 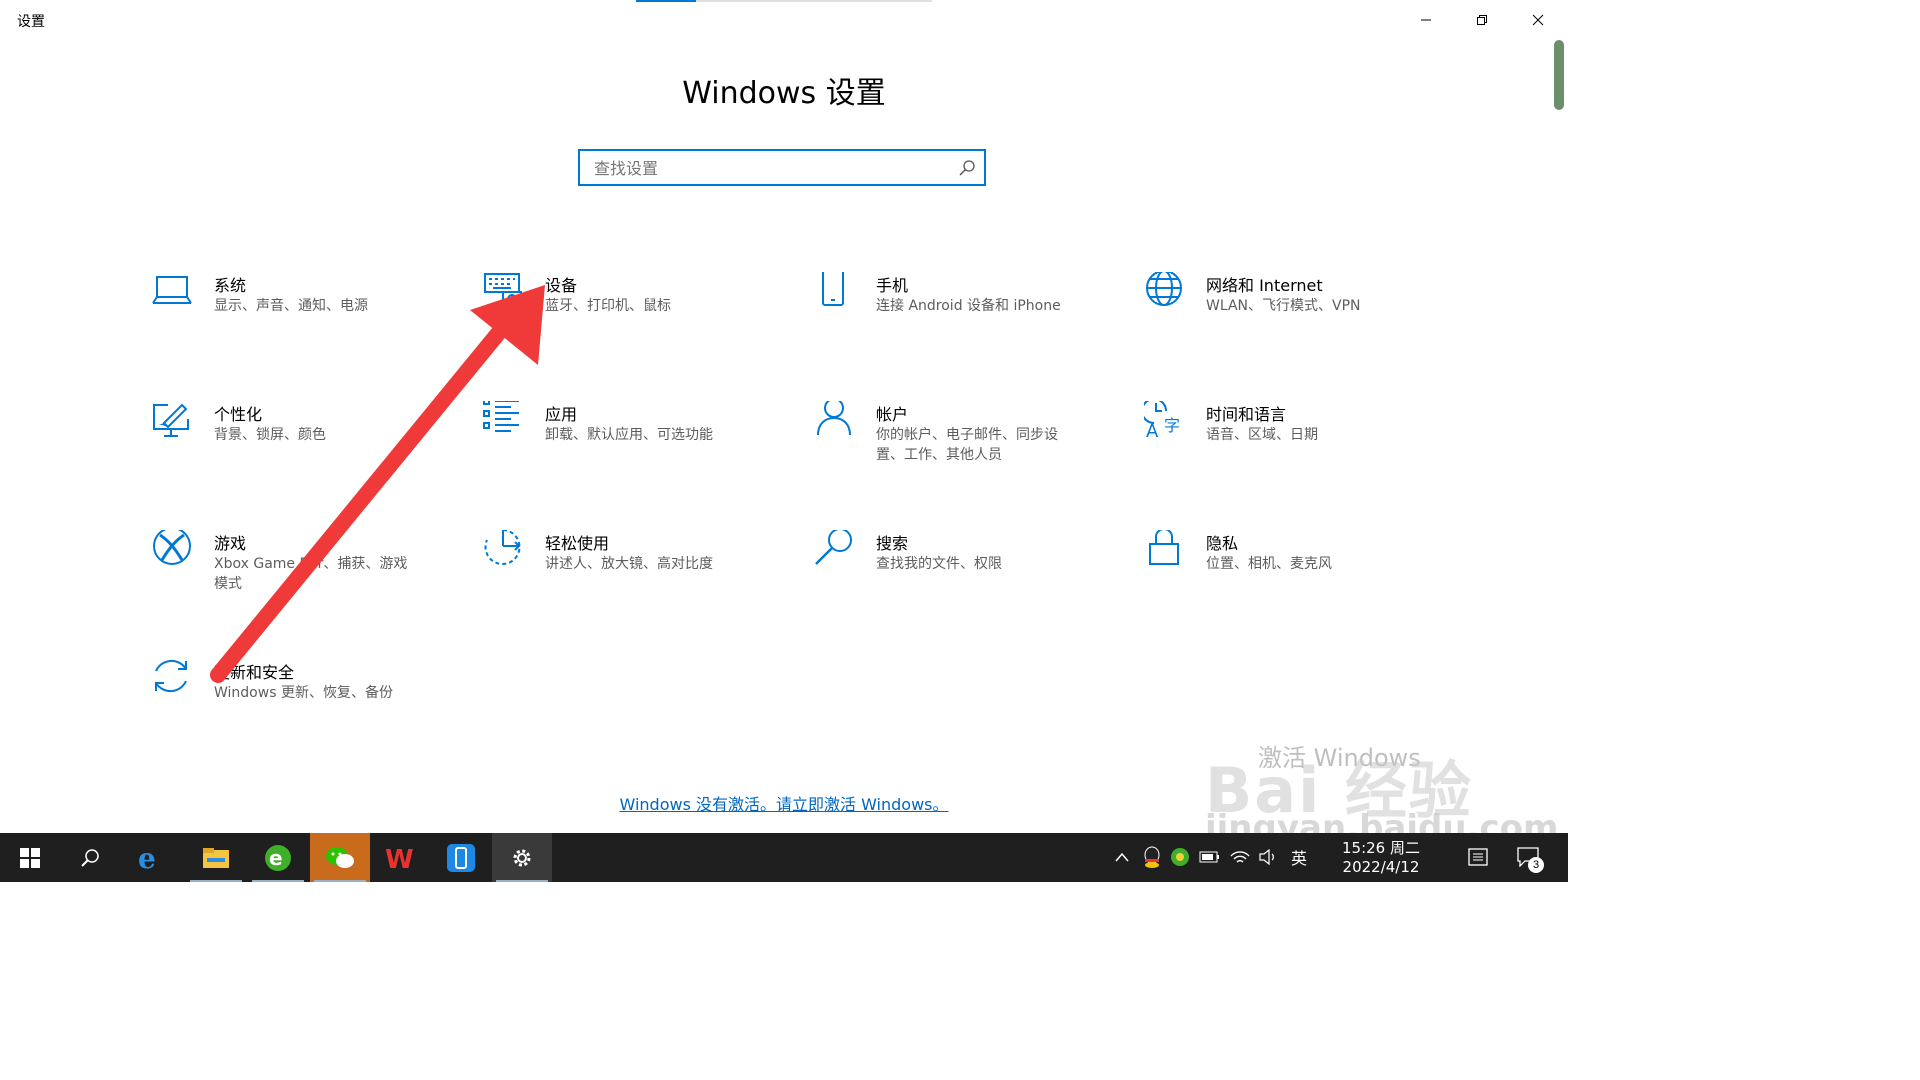 I want to click on file-explorer-icon, so click(x=216, y=857).